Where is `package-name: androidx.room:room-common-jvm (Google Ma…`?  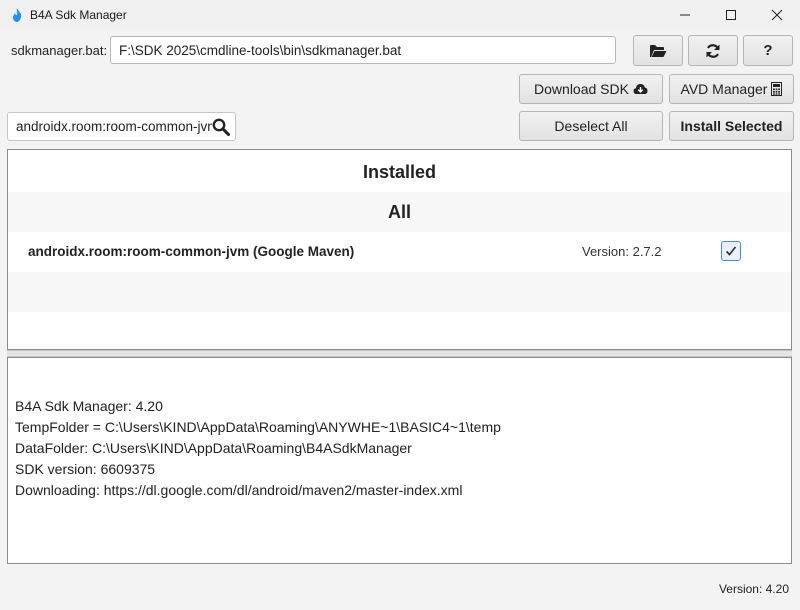 package-name: androidx.room:room-common-jvm (Google Ma… is located at coordinates (191, 251).